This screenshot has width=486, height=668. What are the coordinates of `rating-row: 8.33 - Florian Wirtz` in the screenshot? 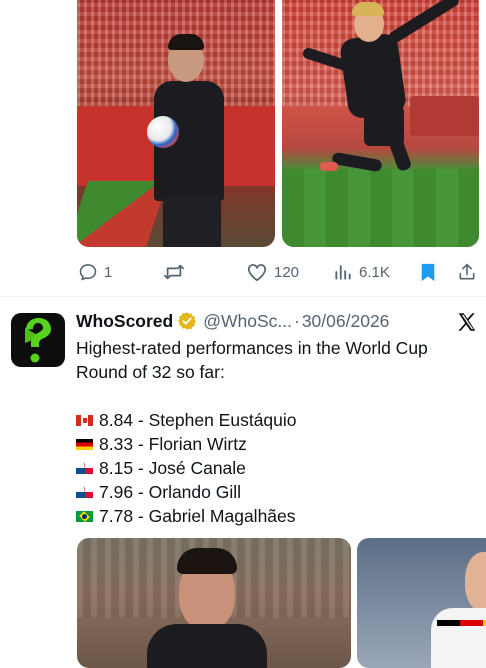 It's located at (276, 444).